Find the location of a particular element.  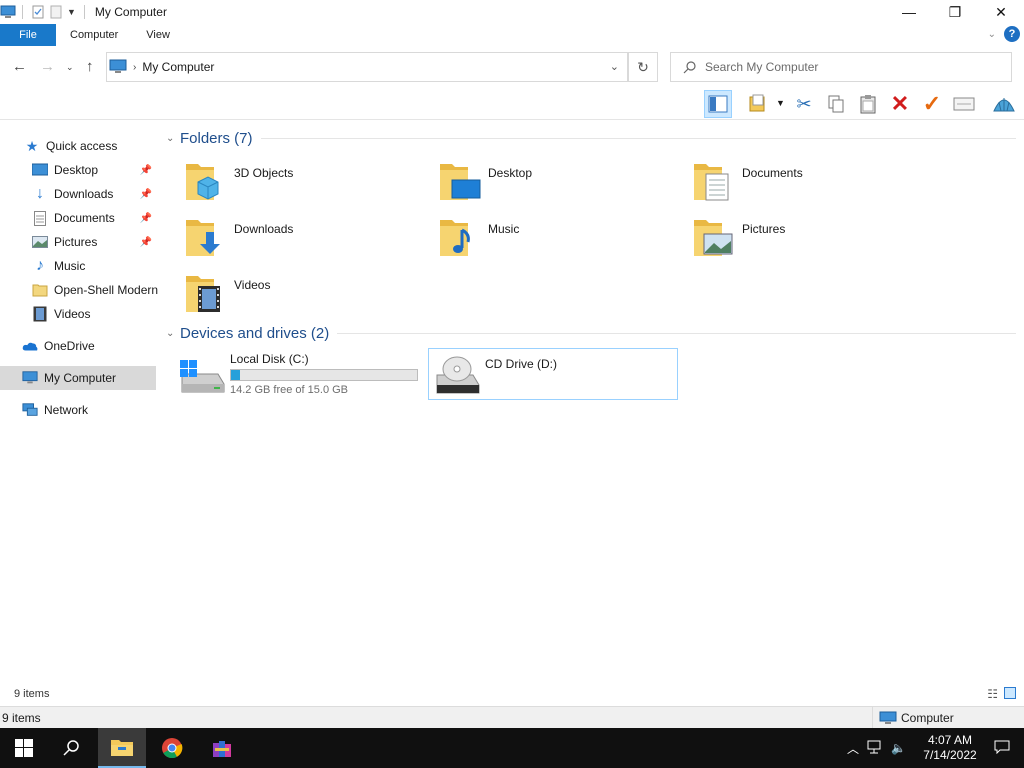

breadcrumb-chevron-icon: › is located at coordinates (134, 67).